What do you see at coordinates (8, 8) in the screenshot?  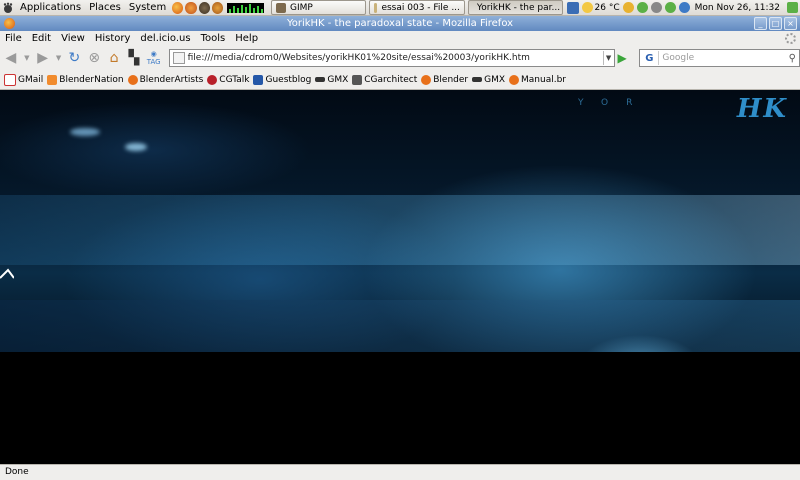 I see `gnome-foot-icon` at bounding box center [8, 8].